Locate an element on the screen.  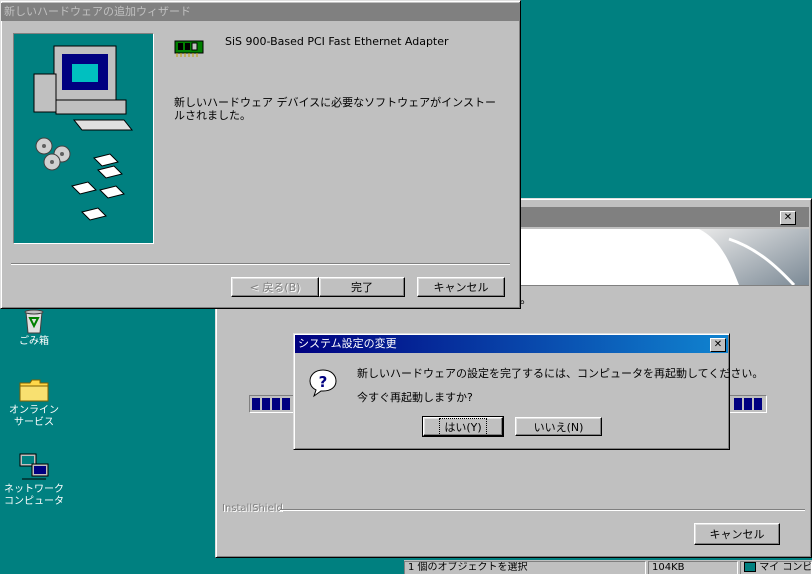
desktop-icon-network: ネットワーク コンピュータ is located at coordinates (34, 480).